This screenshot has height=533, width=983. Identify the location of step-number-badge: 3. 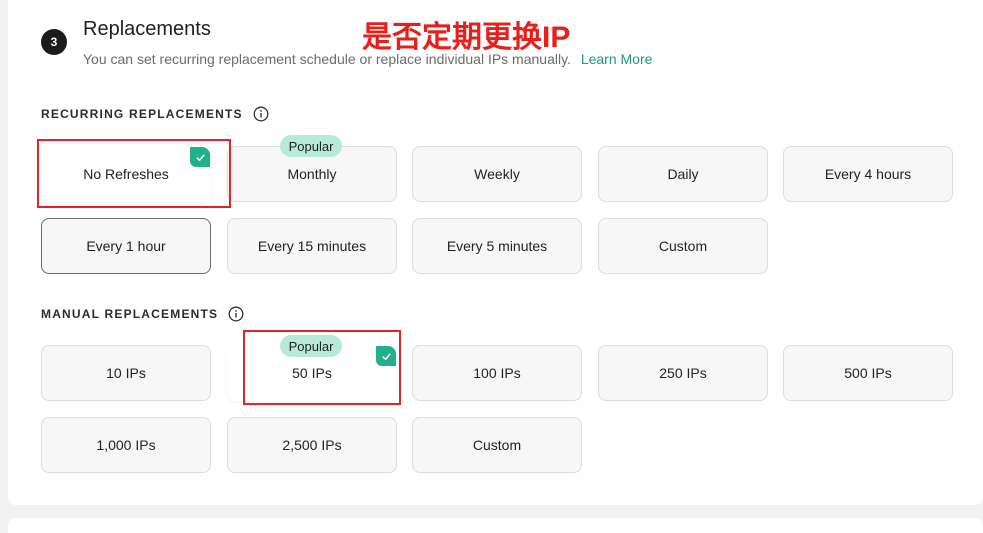
(54, 42).